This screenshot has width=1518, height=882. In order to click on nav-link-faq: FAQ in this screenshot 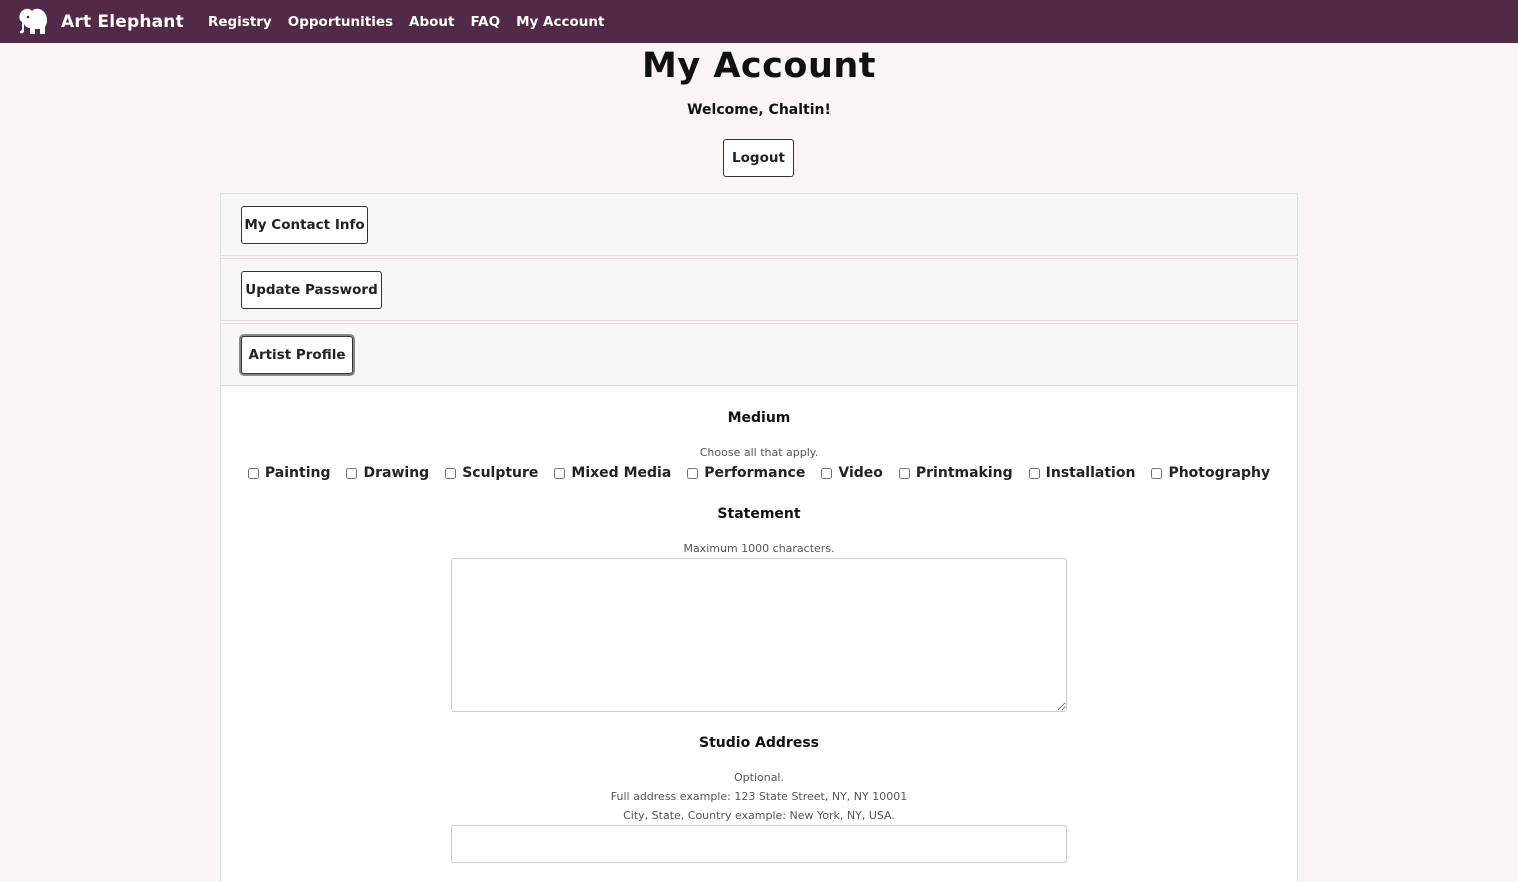, I will do `click(486, 22)`.